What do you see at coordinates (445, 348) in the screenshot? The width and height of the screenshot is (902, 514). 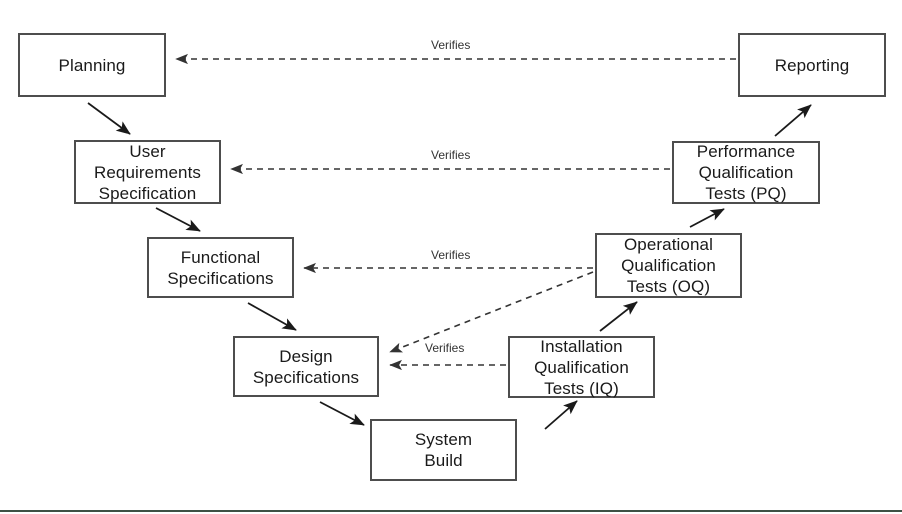 I see `edge-label-verifies-iq-ds: Verifies` at bounding box center [445, 348].